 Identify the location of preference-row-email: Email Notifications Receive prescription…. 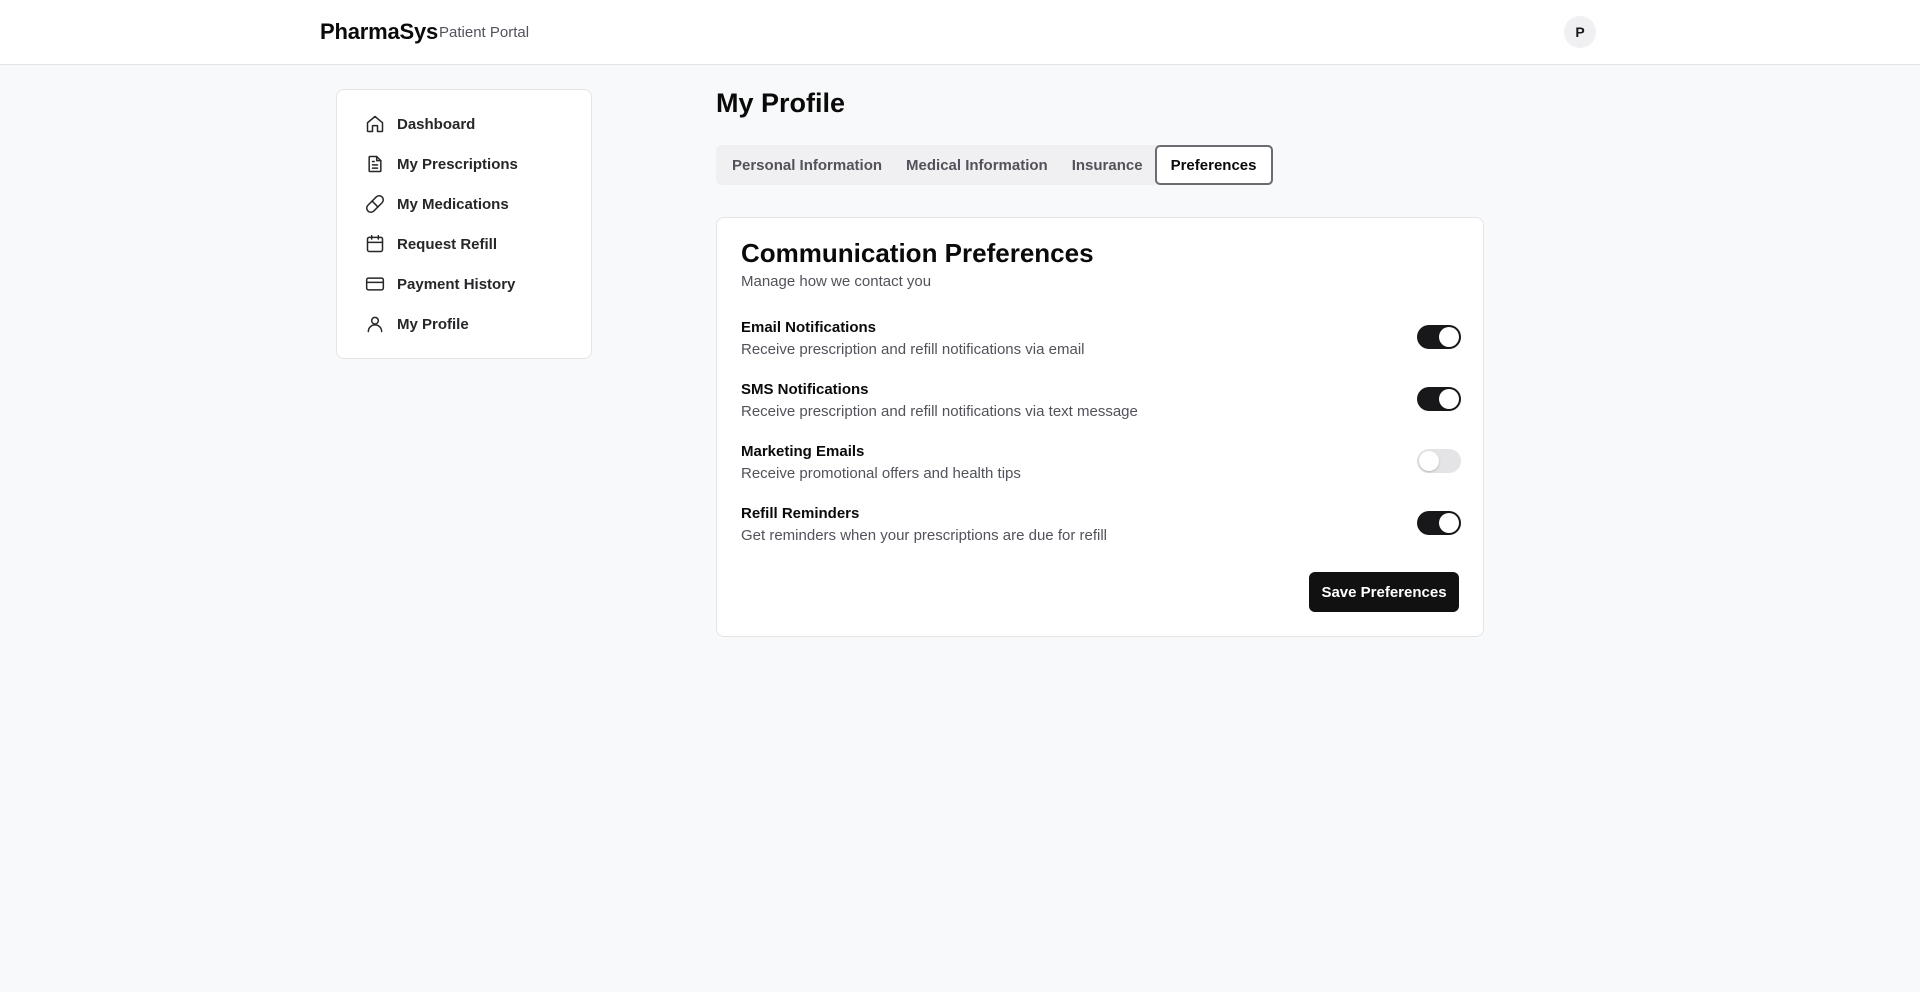
(1101, 341).